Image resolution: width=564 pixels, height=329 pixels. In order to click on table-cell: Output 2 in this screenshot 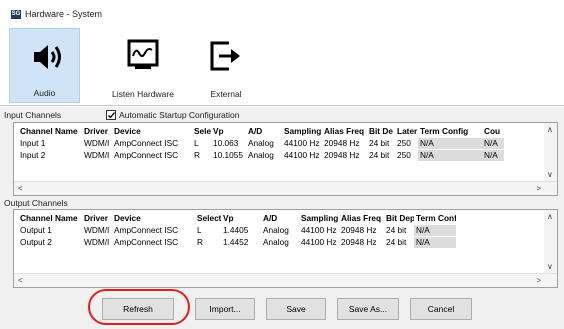, I will do `click(36, 242)`.